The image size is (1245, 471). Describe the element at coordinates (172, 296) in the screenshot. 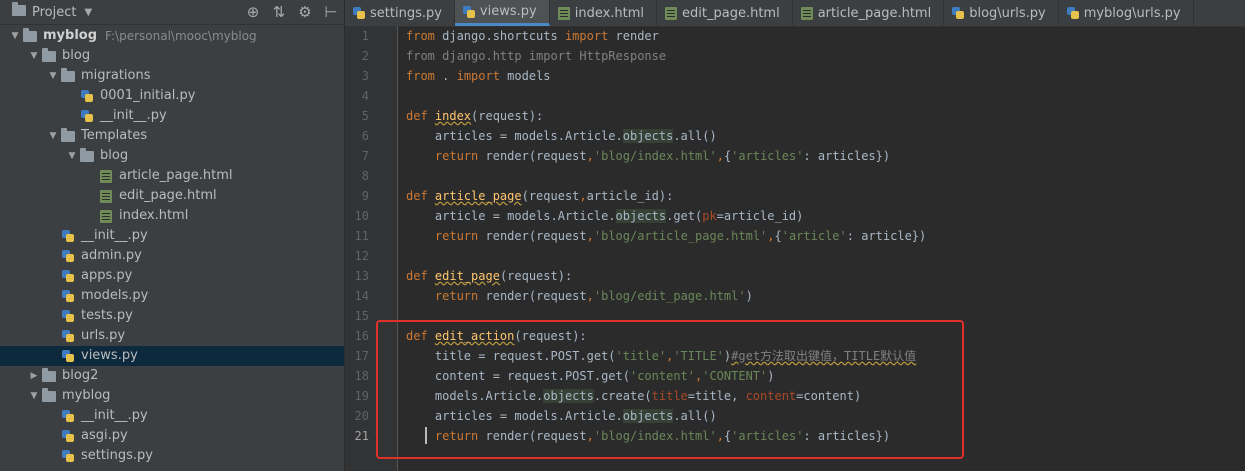

I see `tree-item: ▼models.py` at that location.